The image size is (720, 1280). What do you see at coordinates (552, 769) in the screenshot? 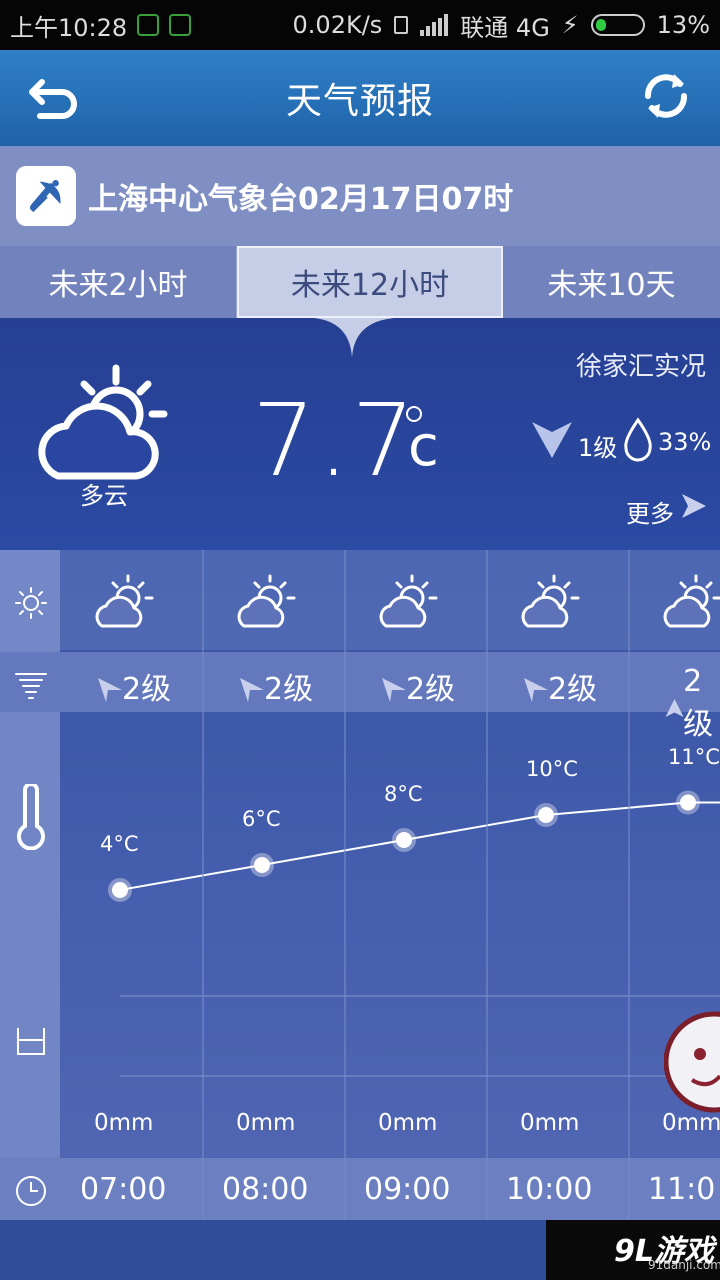
I see `temperature-label: 10°C` at bounding box center [552, 769].